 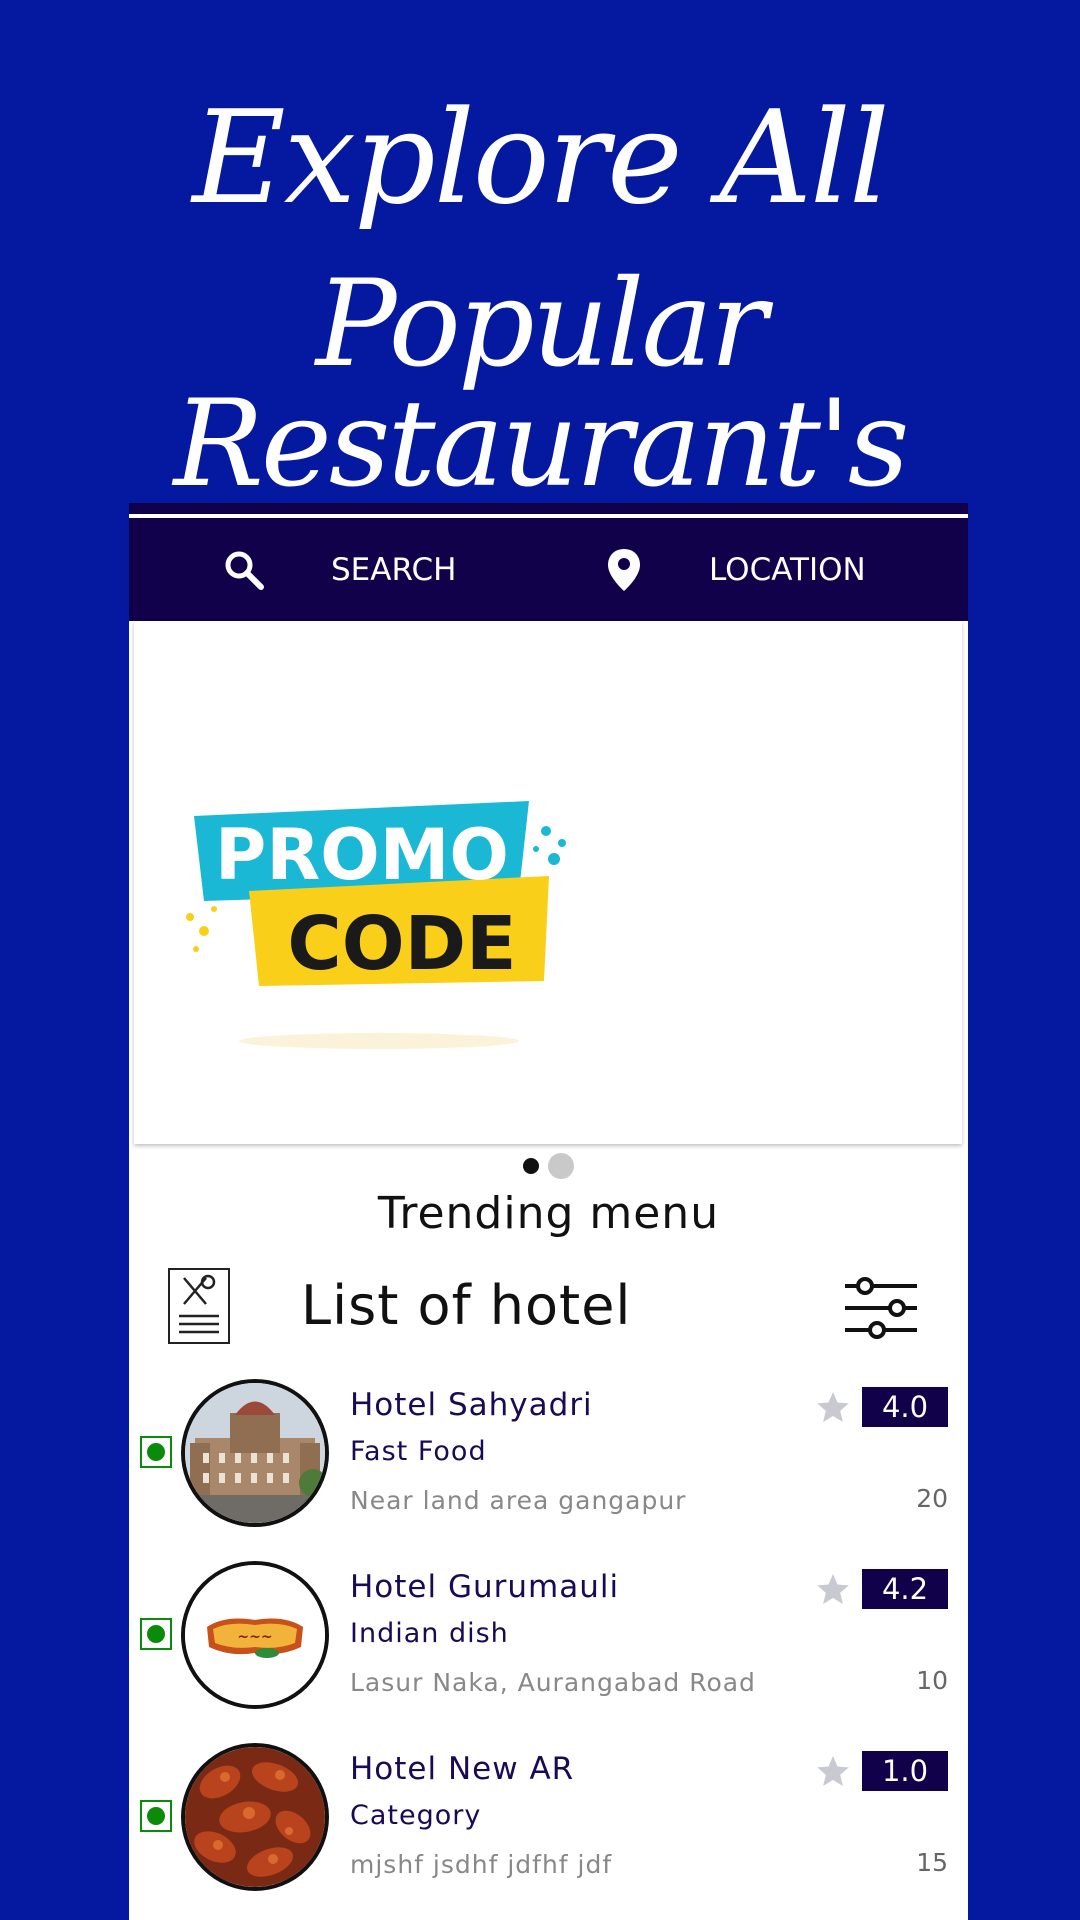 What do you see at coordinates (244, 570) in the screenshot?
I see `search-icon` at bounding box center [244, 570].